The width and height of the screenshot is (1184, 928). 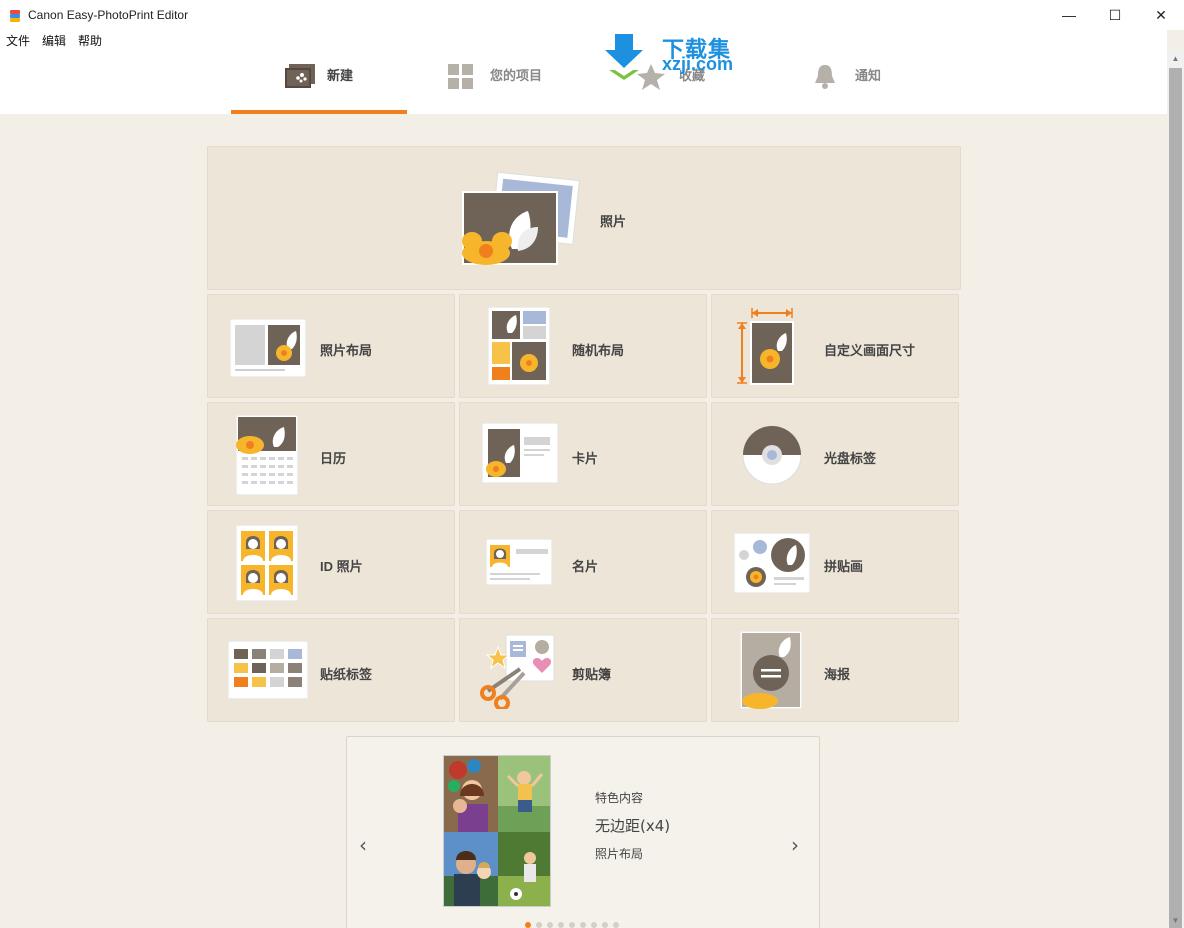 What do you see at coordinates (319, 112) in the screenshot?
I see `tab-active-indicator` at bounding box center [319, 112].